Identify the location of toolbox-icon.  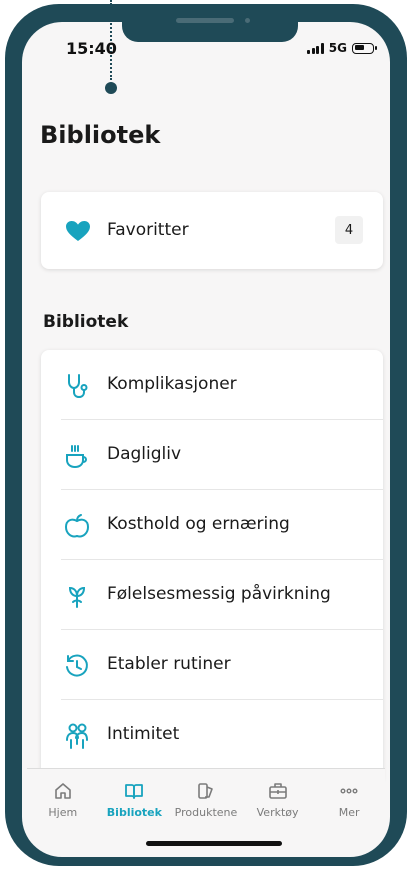
(277, 791).